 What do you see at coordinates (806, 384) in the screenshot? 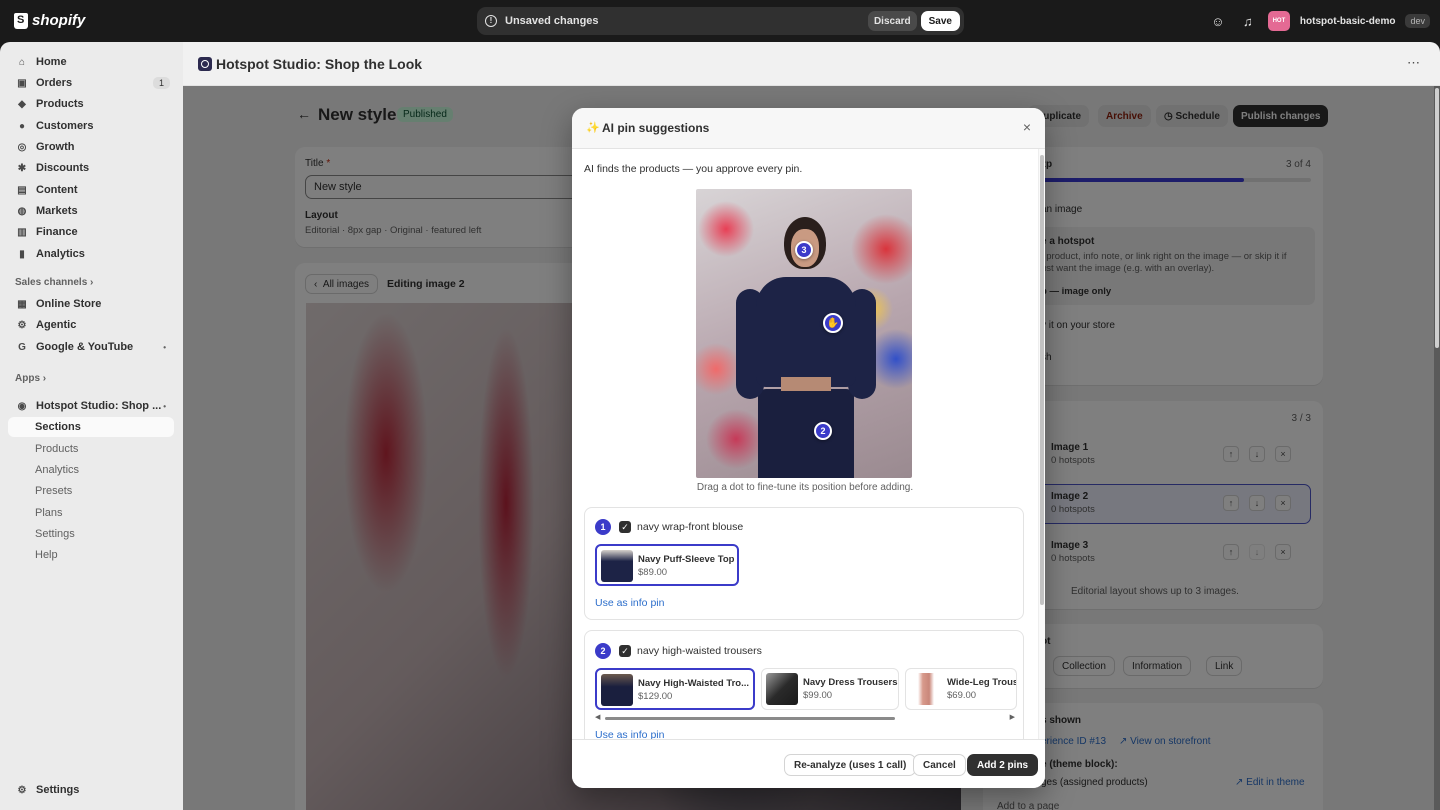
I see `figure-midriff` at bounding box center [806, 384].